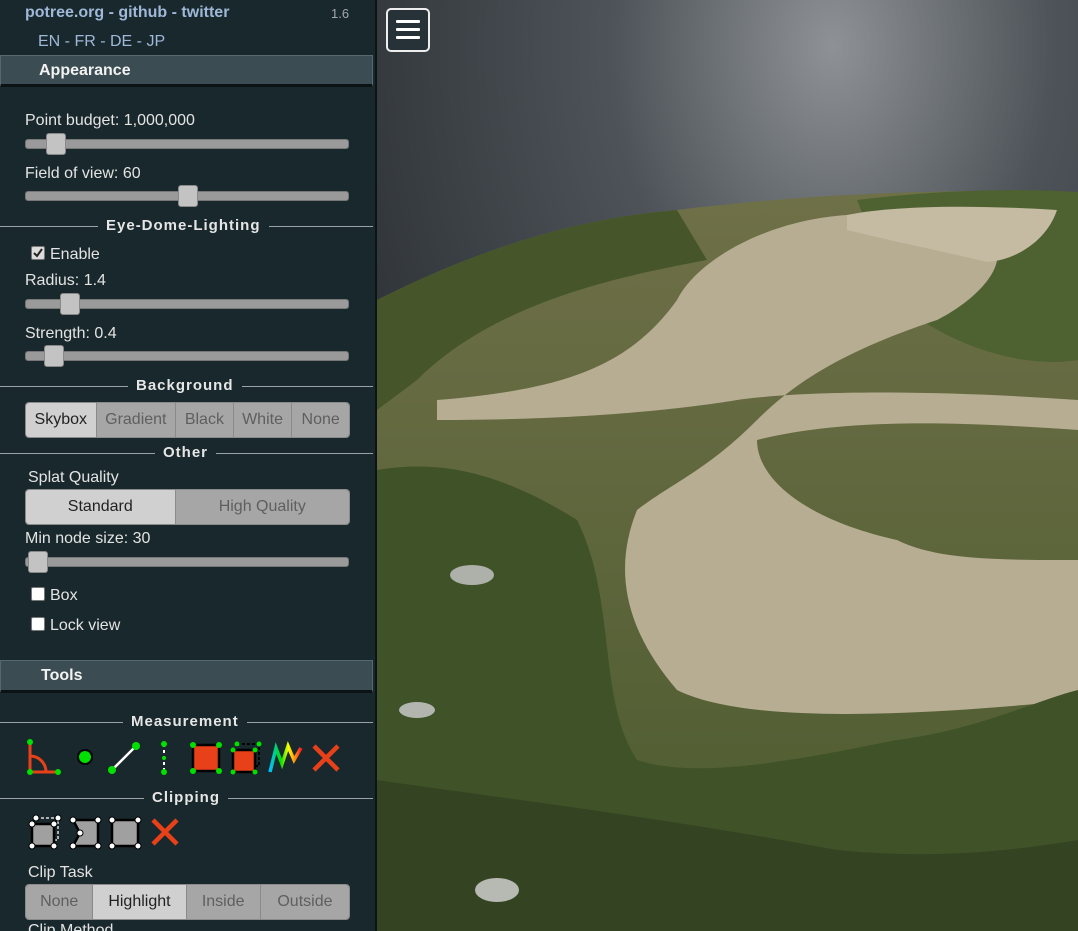 This screenshot has width=1078, height=931. I want to click on angle-icon, so click(44, 758).